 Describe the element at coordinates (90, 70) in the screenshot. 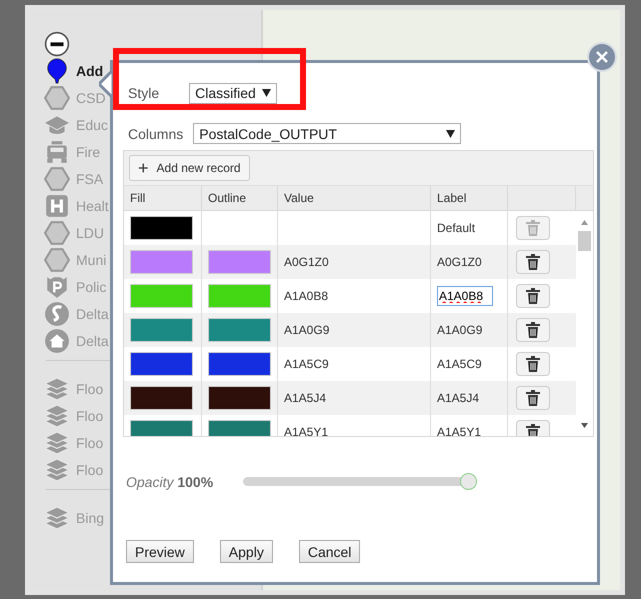

I see `layer-label: Add` at that location.